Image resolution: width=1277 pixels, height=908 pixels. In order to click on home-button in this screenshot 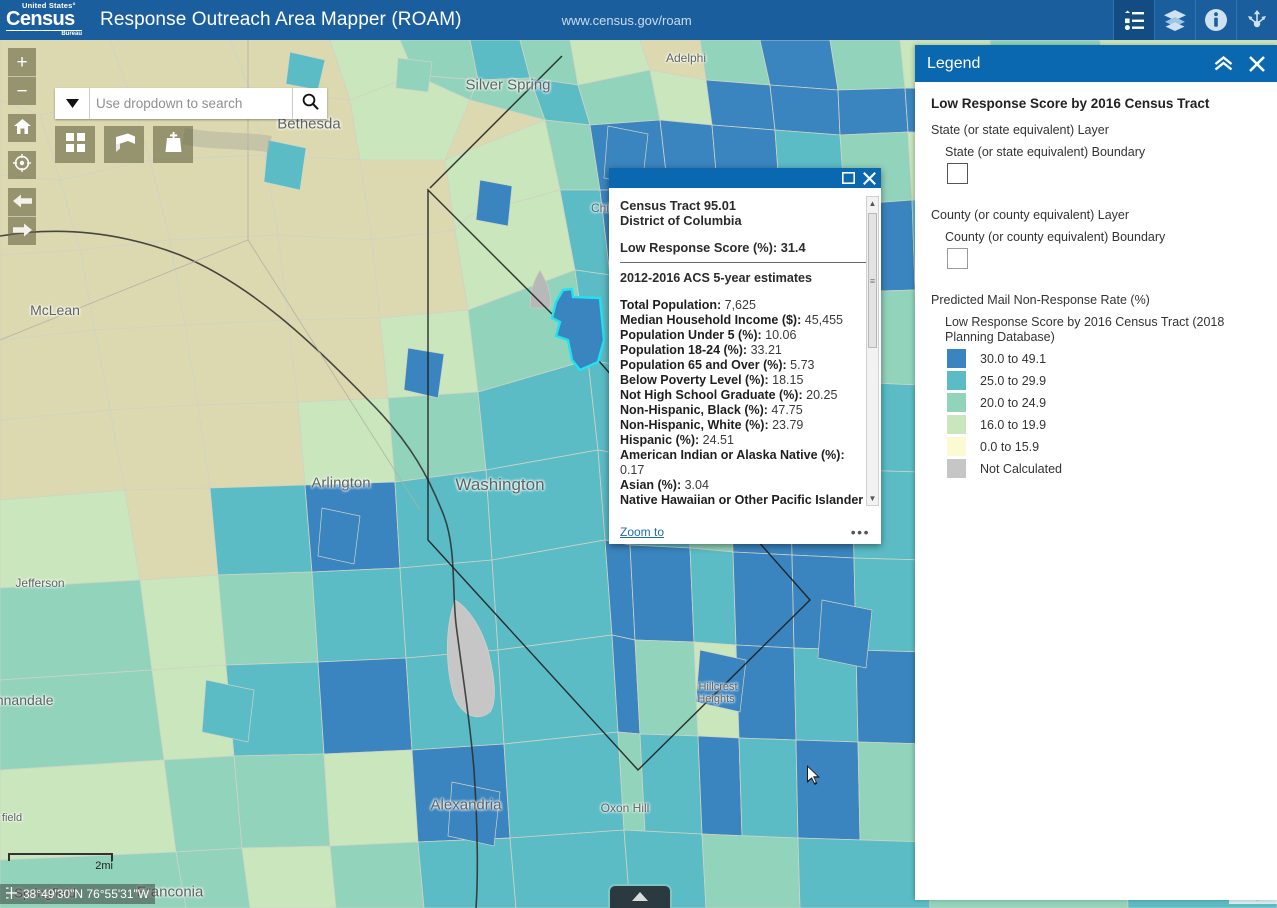, I will do `click(22, 128)`.